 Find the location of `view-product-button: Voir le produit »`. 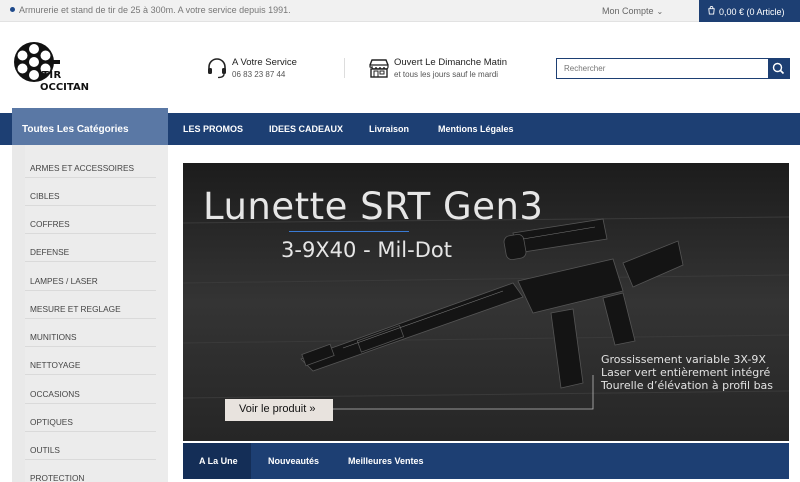

view-product-button: Voir le produit » is located at coordinates (279, 410).